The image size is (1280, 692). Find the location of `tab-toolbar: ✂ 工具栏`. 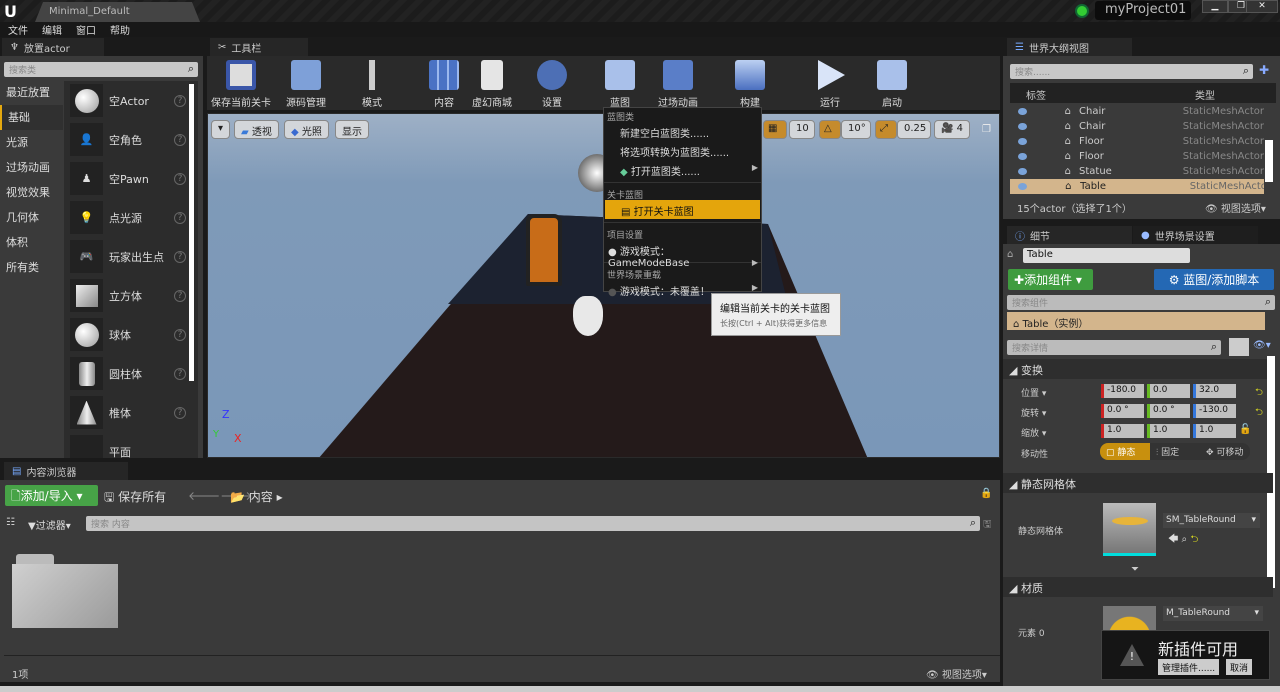

tab-toolbar: ✂ 工具栏 is located at coordinates (259, 47).